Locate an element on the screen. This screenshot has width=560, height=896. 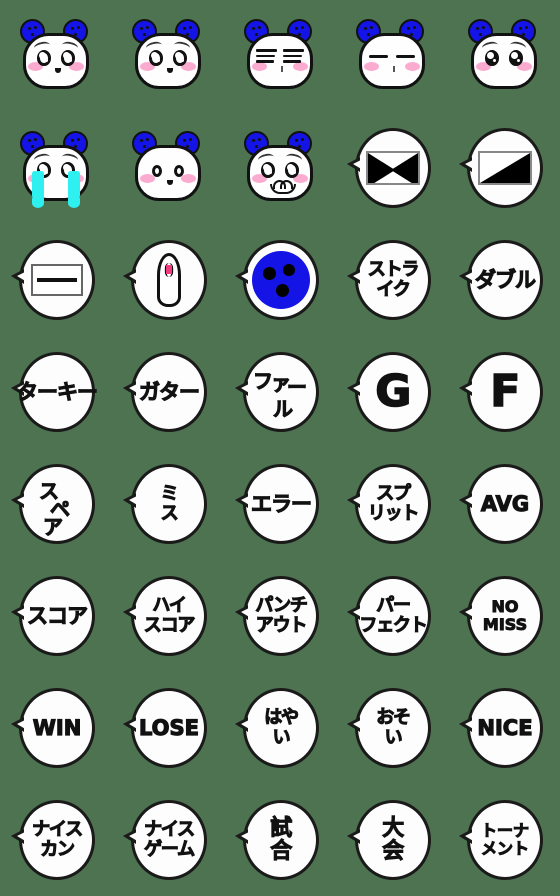
emoji-cell-30: NO MISS is located at coordinates (504, 616).